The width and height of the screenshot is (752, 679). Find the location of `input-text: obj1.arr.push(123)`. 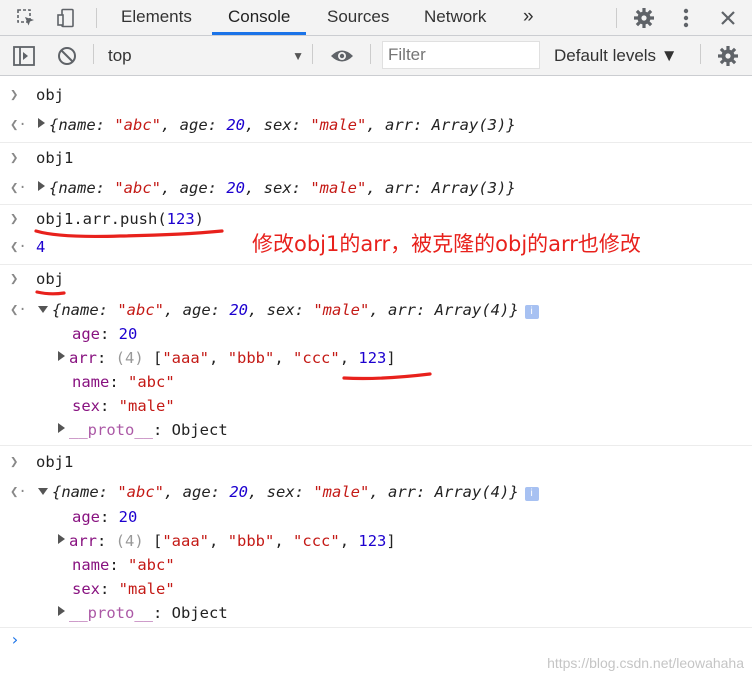

input-text: obj1.arr.push(123) is located at coordinates (120, 219).